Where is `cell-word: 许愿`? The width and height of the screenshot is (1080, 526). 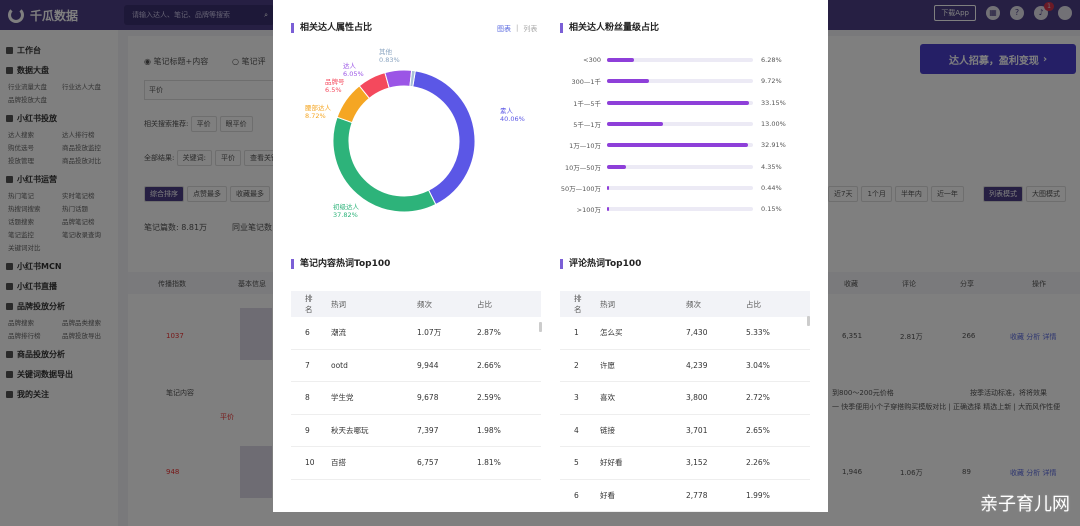
cell-word: 许愿 is located at coordinates (607, 365).